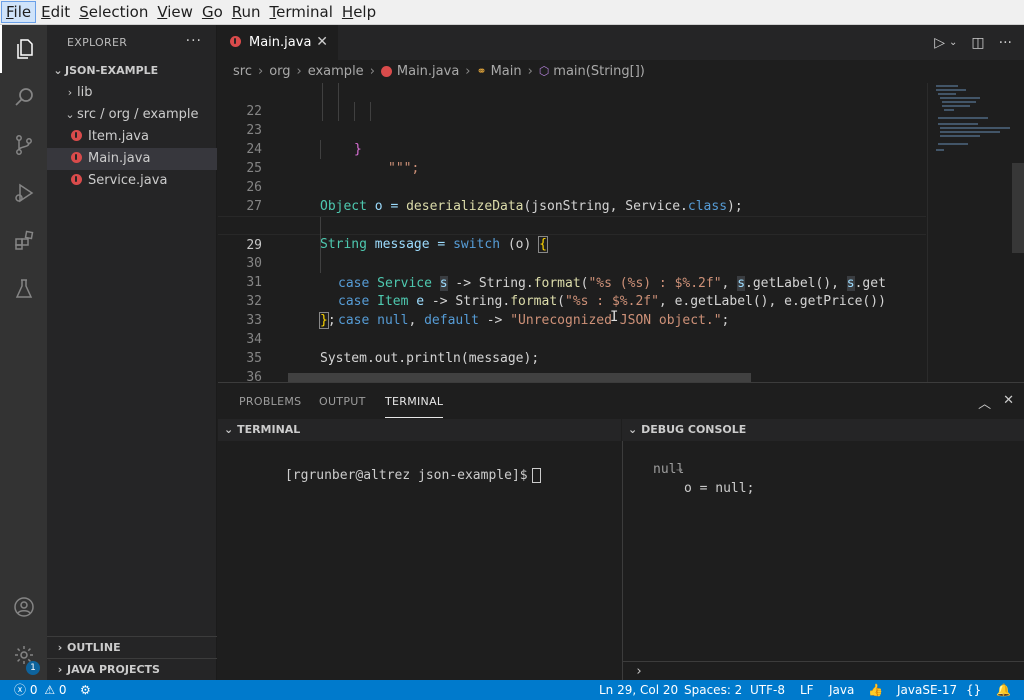 This screenshot has height=700, width=1024. I want to click on close-icon: ✕, so click(322, 42).